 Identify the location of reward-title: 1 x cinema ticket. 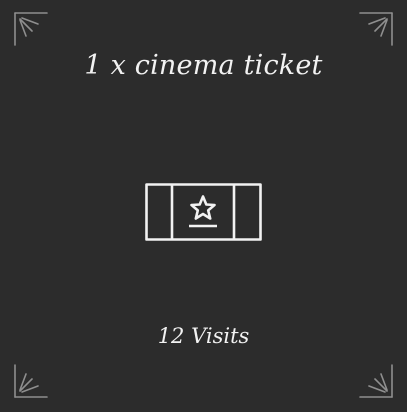
(203, 65).